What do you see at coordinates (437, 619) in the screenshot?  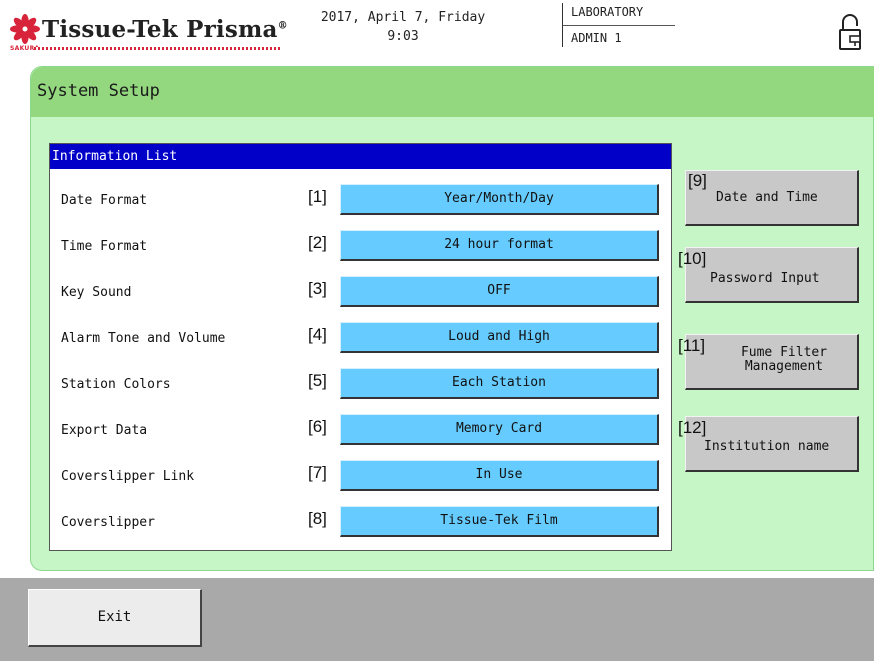 I see `footer-bar: Exit` at bounding box center [437, 619].